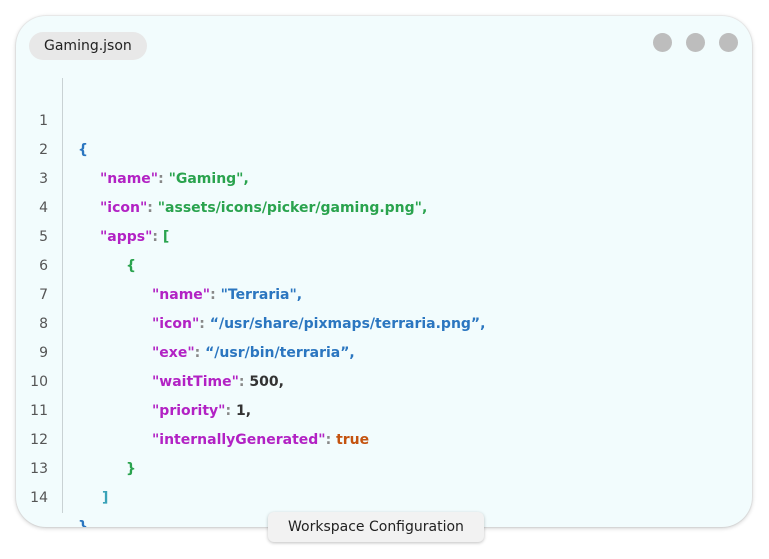 Image resolution: width=769 pixels, height=559 pixels. I want to click on file-tab: Gaming.json, so click(88, 46).